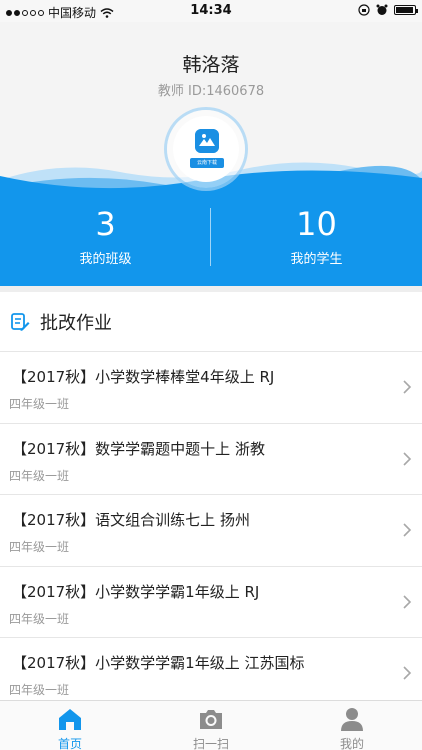  What do you see at coordinates (69, 743) in the screenshot?
I see `tab-home-label: 首页` at bounding box center [69, 743].